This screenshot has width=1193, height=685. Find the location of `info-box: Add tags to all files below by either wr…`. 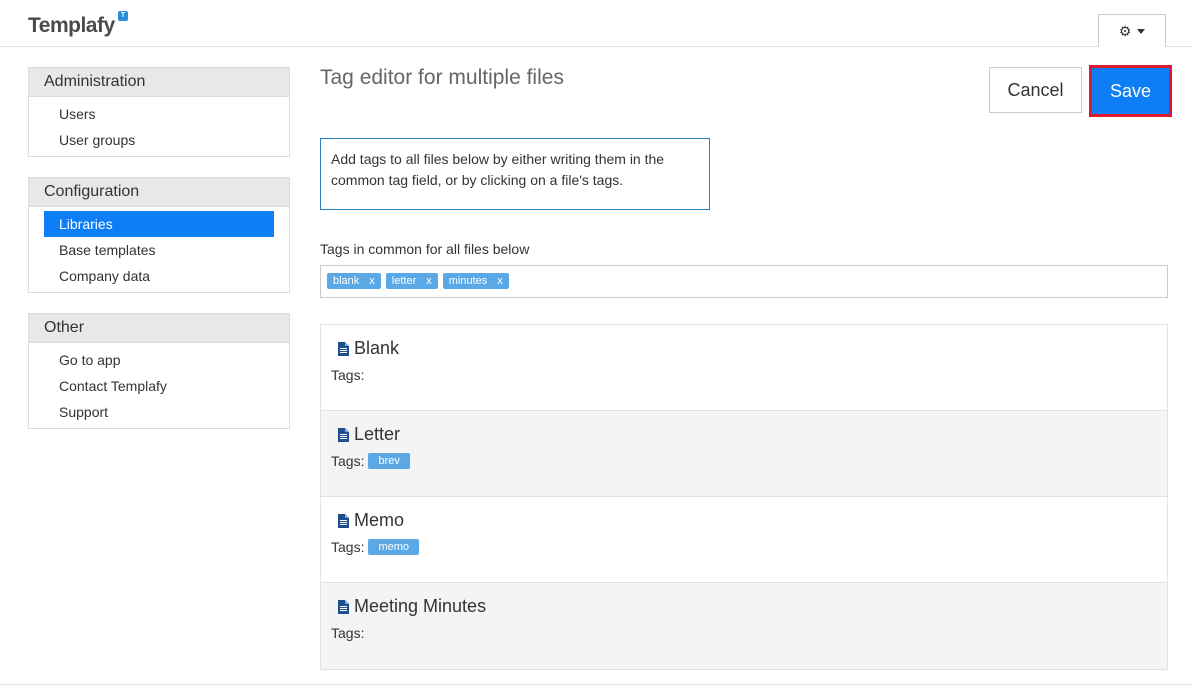

info-box: Add tags to all files below by either wr… is located at coordinates (515, 174).